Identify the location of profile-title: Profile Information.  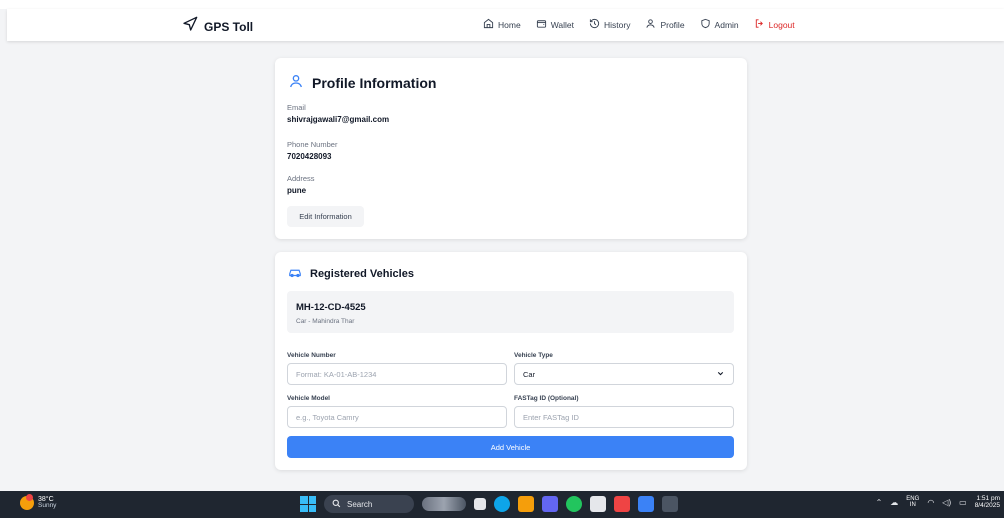
(374, 82).